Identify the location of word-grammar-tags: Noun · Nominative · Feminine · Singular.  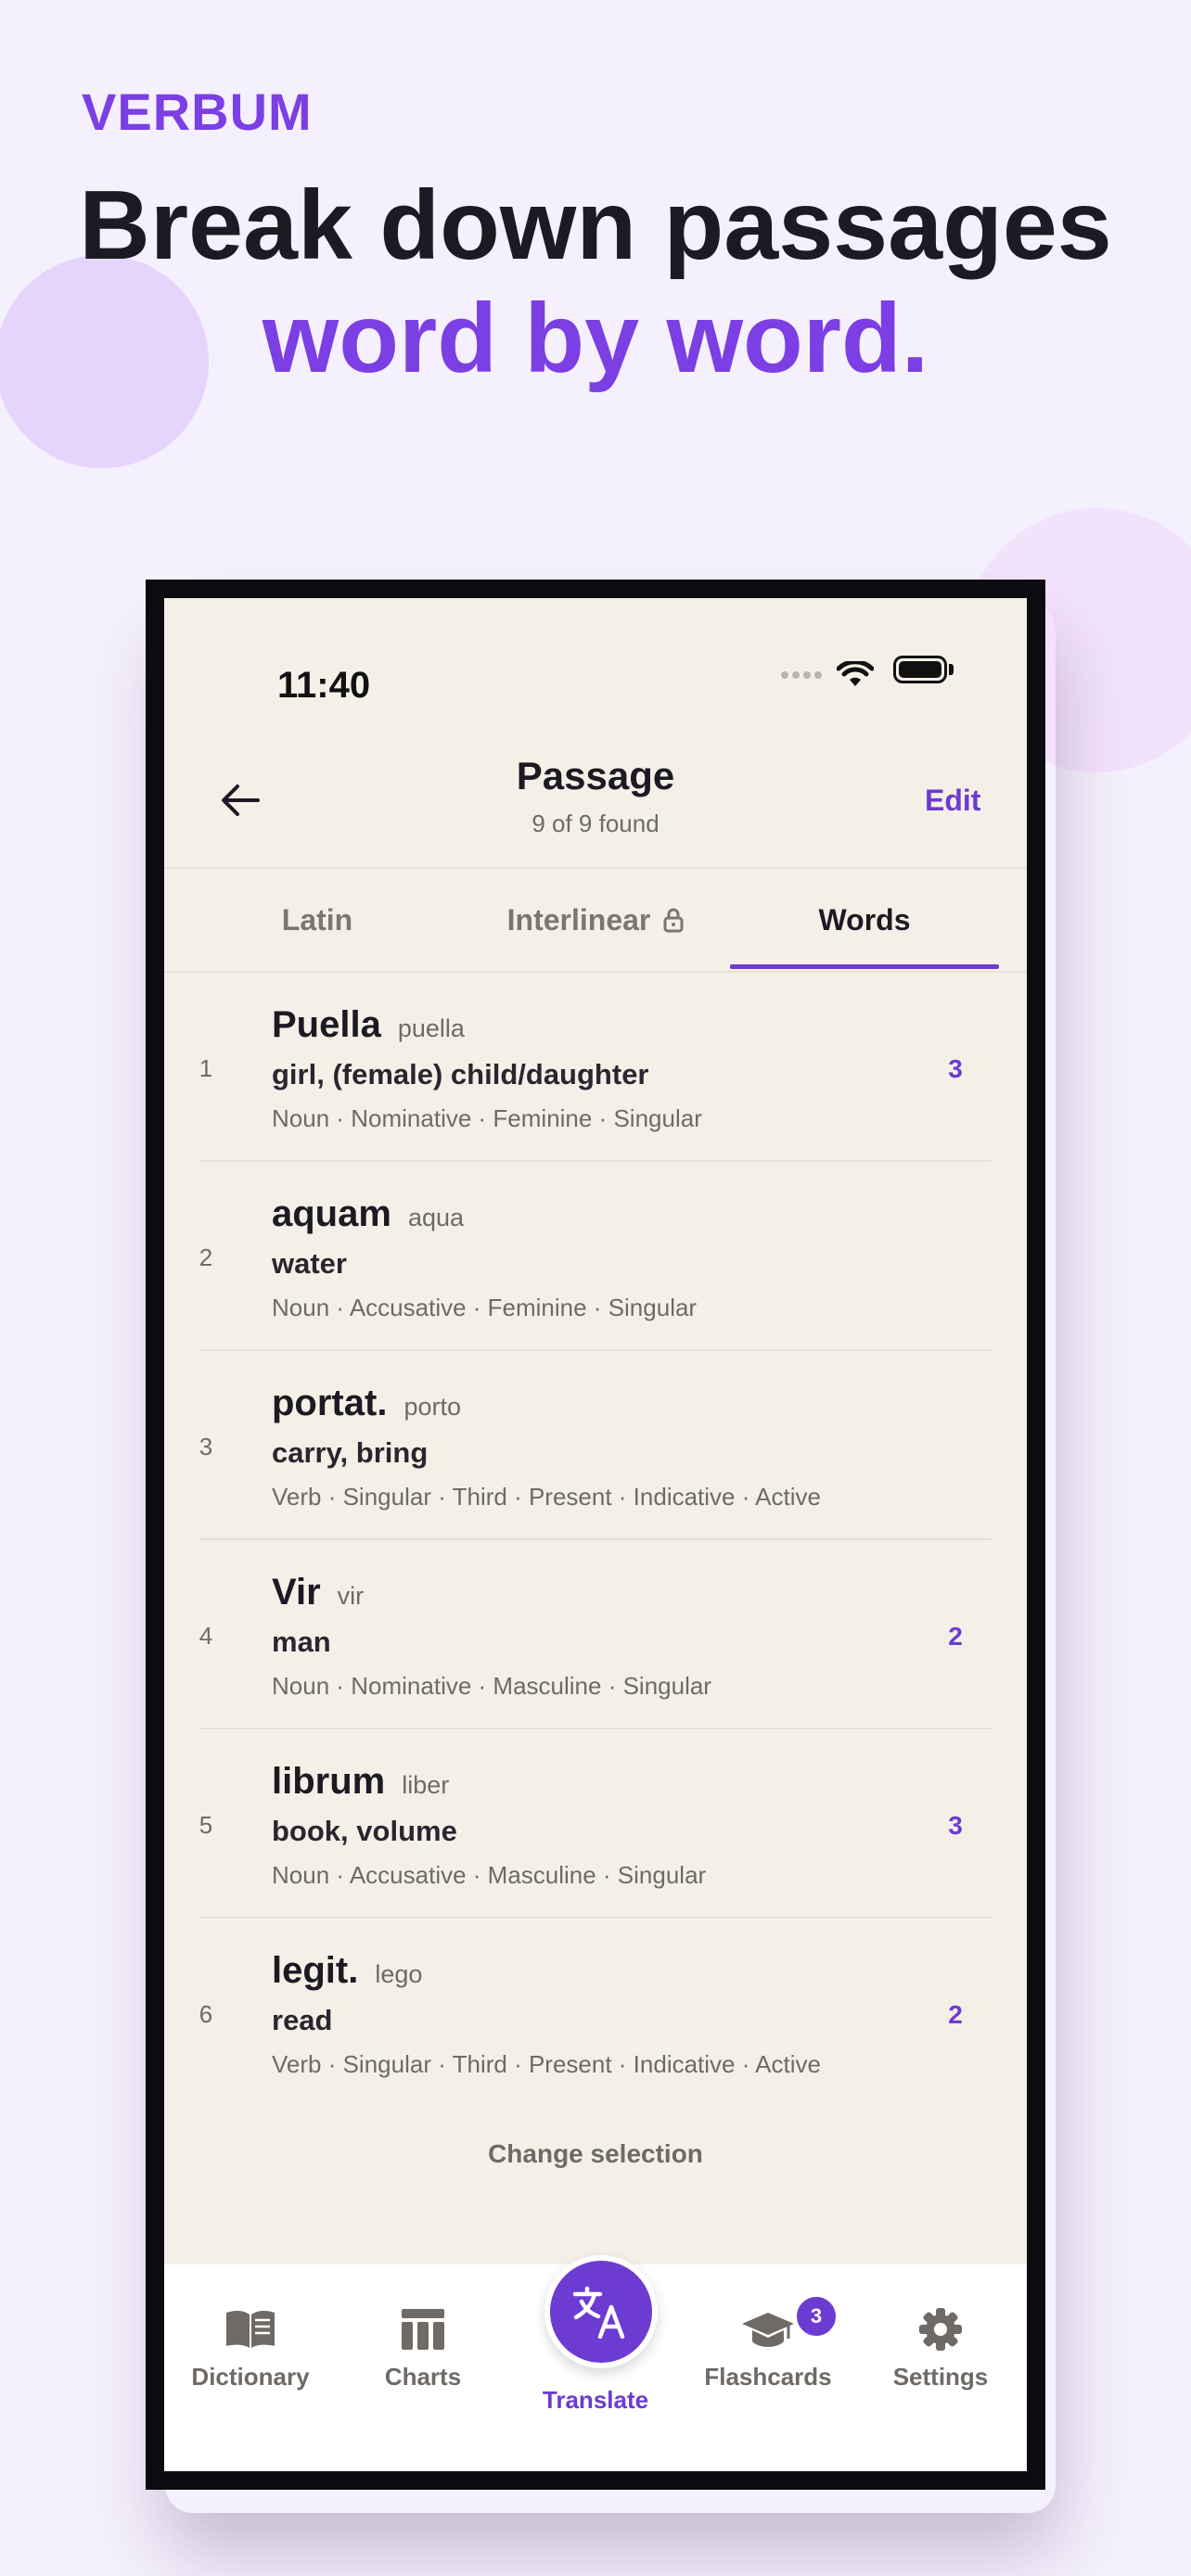
(487, 1118).